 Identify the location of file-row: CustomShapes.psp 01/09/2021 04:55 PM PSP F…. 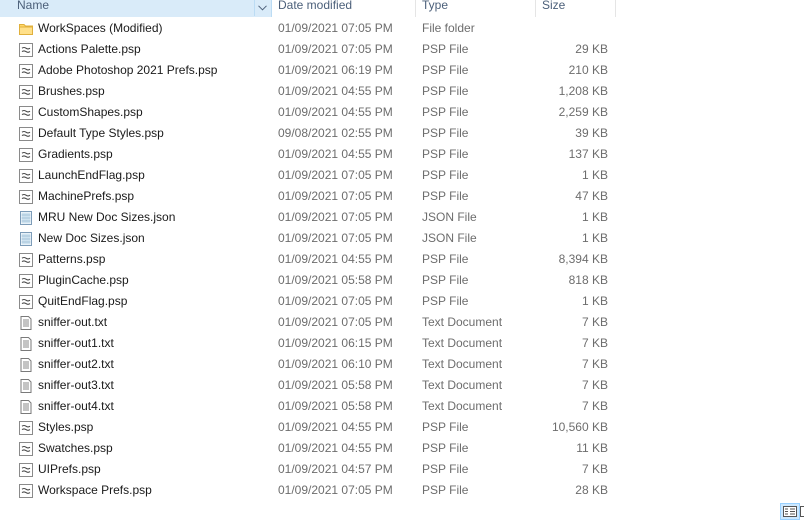
(310, 112).